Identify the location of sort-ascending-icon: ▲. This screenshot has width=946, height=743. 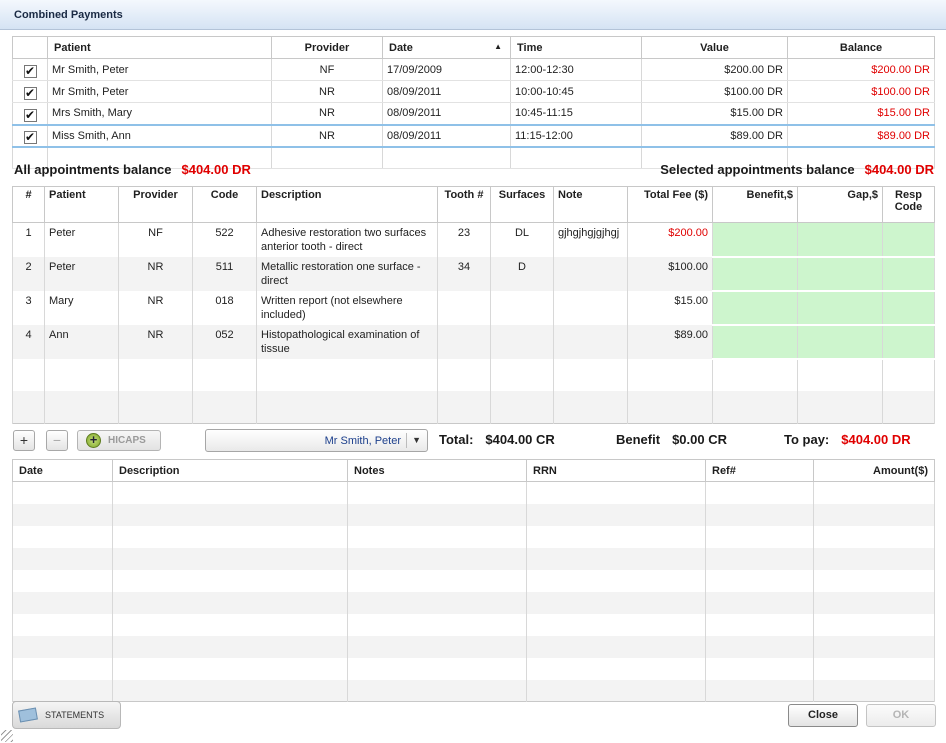
(498, 46).